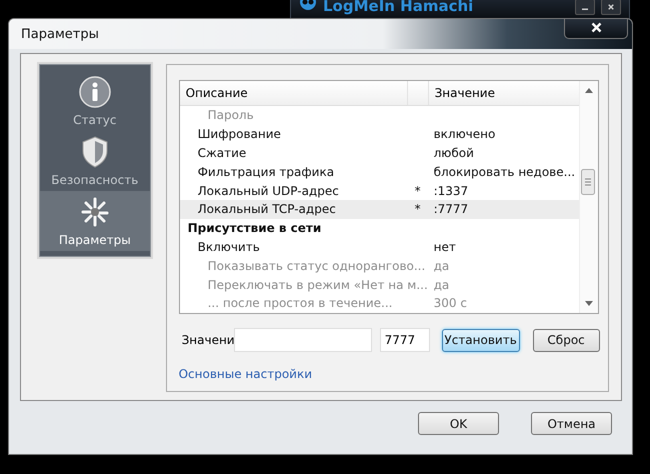 This screenshot has width=650, height=474. I want to click on sidebar-item: Статус, so click(95, 101).